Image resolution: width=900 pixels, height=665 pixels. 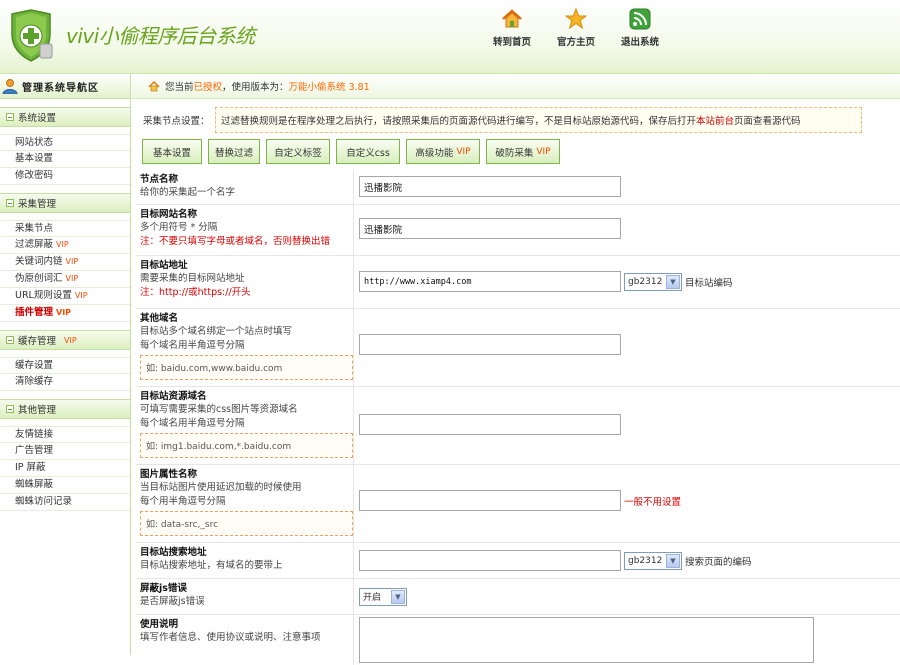 What do you see at coordinates (490, 560) in the screenshot?
I see `search-url-input` at bounding box center [490, 560].